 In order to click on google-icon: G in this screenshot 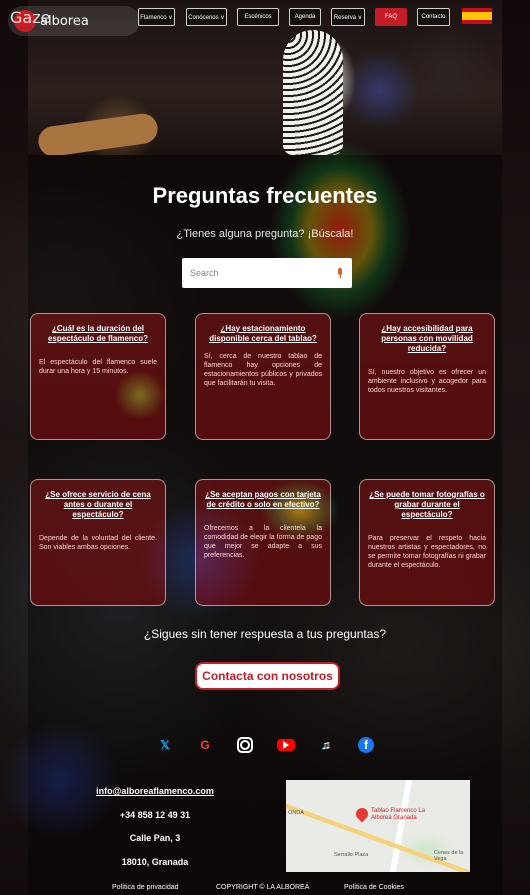, I will do `click(205, 745)`.